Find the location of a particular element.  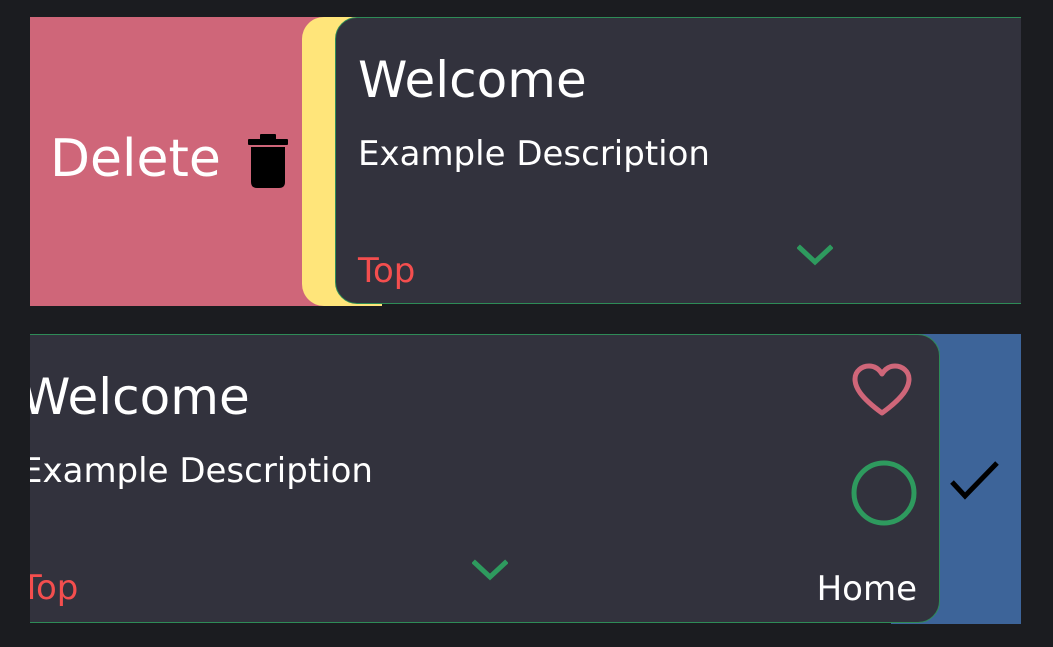

delete-action-label: Delete is located at coordinates (135, 159).